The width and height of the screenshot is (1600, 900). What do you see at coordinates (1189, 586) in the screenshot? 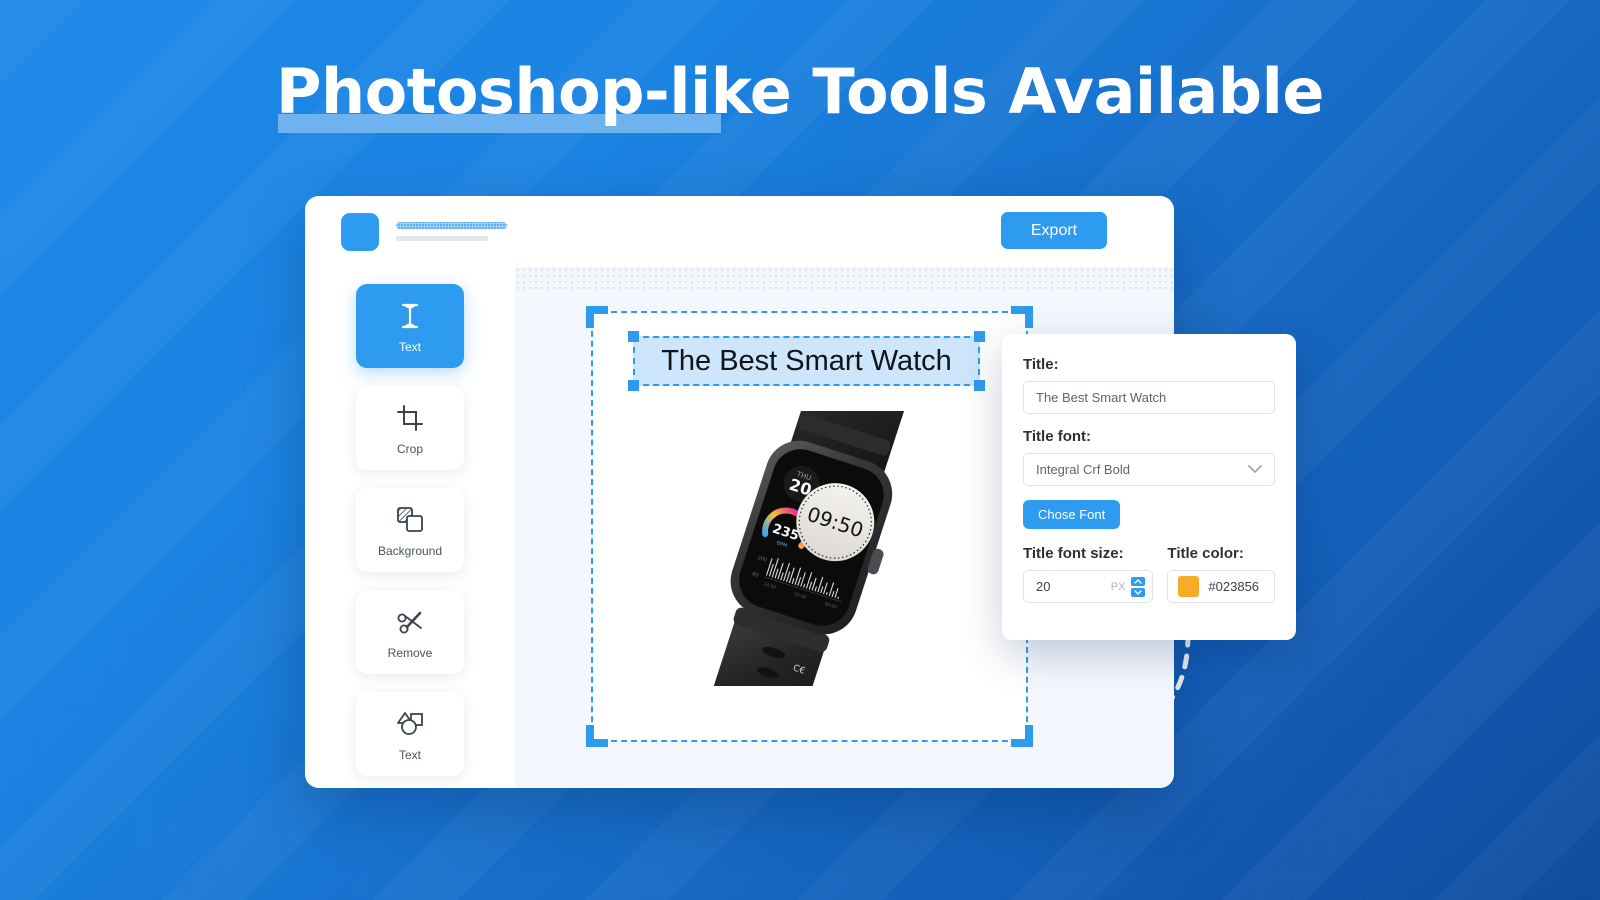
I see `color-swatch` at bounding box center [1189, 586].